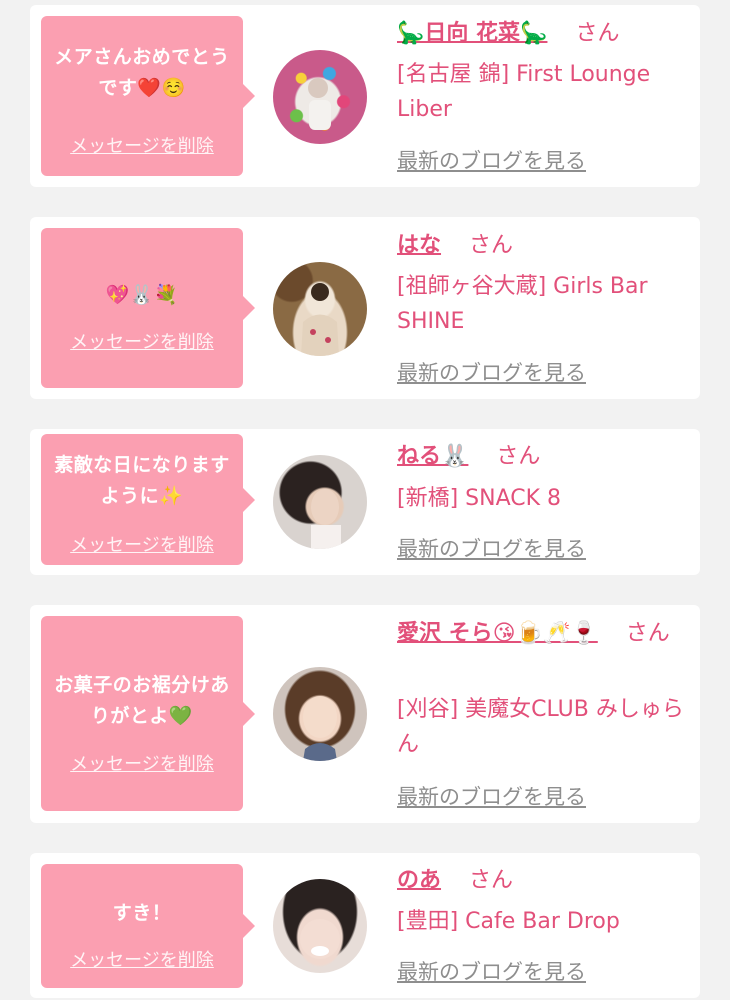 The height and width of the screenshot is (1000, 730). I want to click on shop-name: [名古屋 錦] First Lounge Liber, so click(524, 92).